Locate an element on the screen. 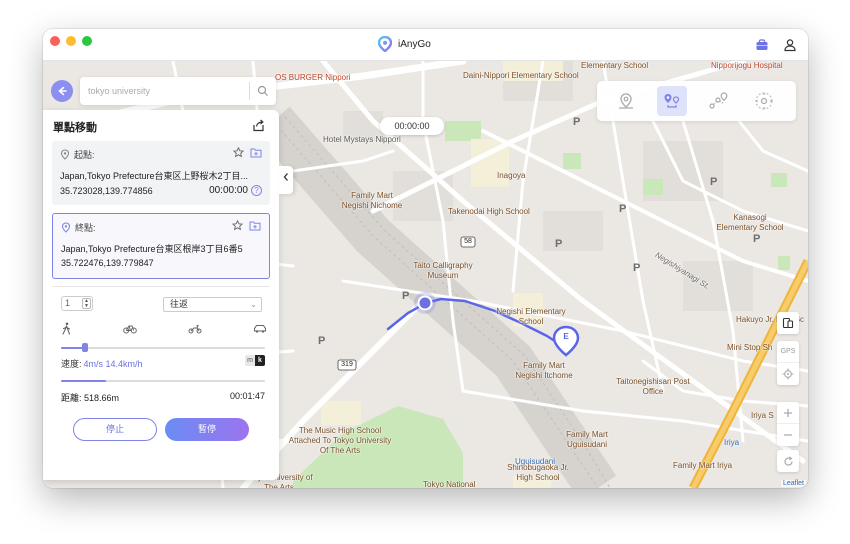 The height and width of the screenshot is (544, 850). route-mode-value: 往返 is located at coordinates (179, 304).